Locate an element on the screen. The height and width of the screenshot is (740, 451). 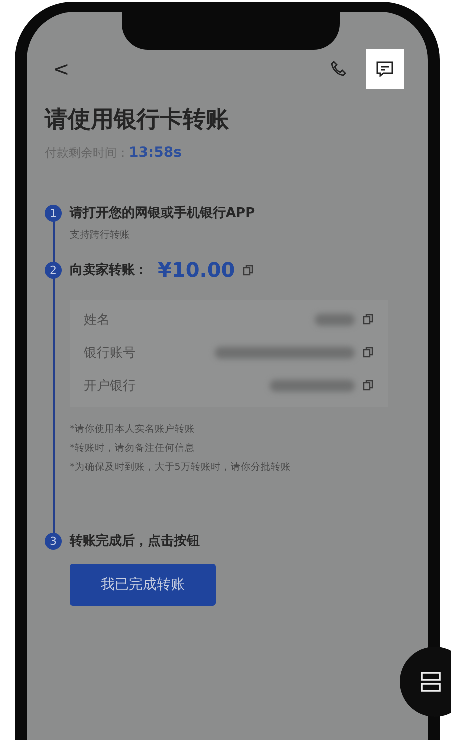
back-button: < is located at coordinates (61, 69).